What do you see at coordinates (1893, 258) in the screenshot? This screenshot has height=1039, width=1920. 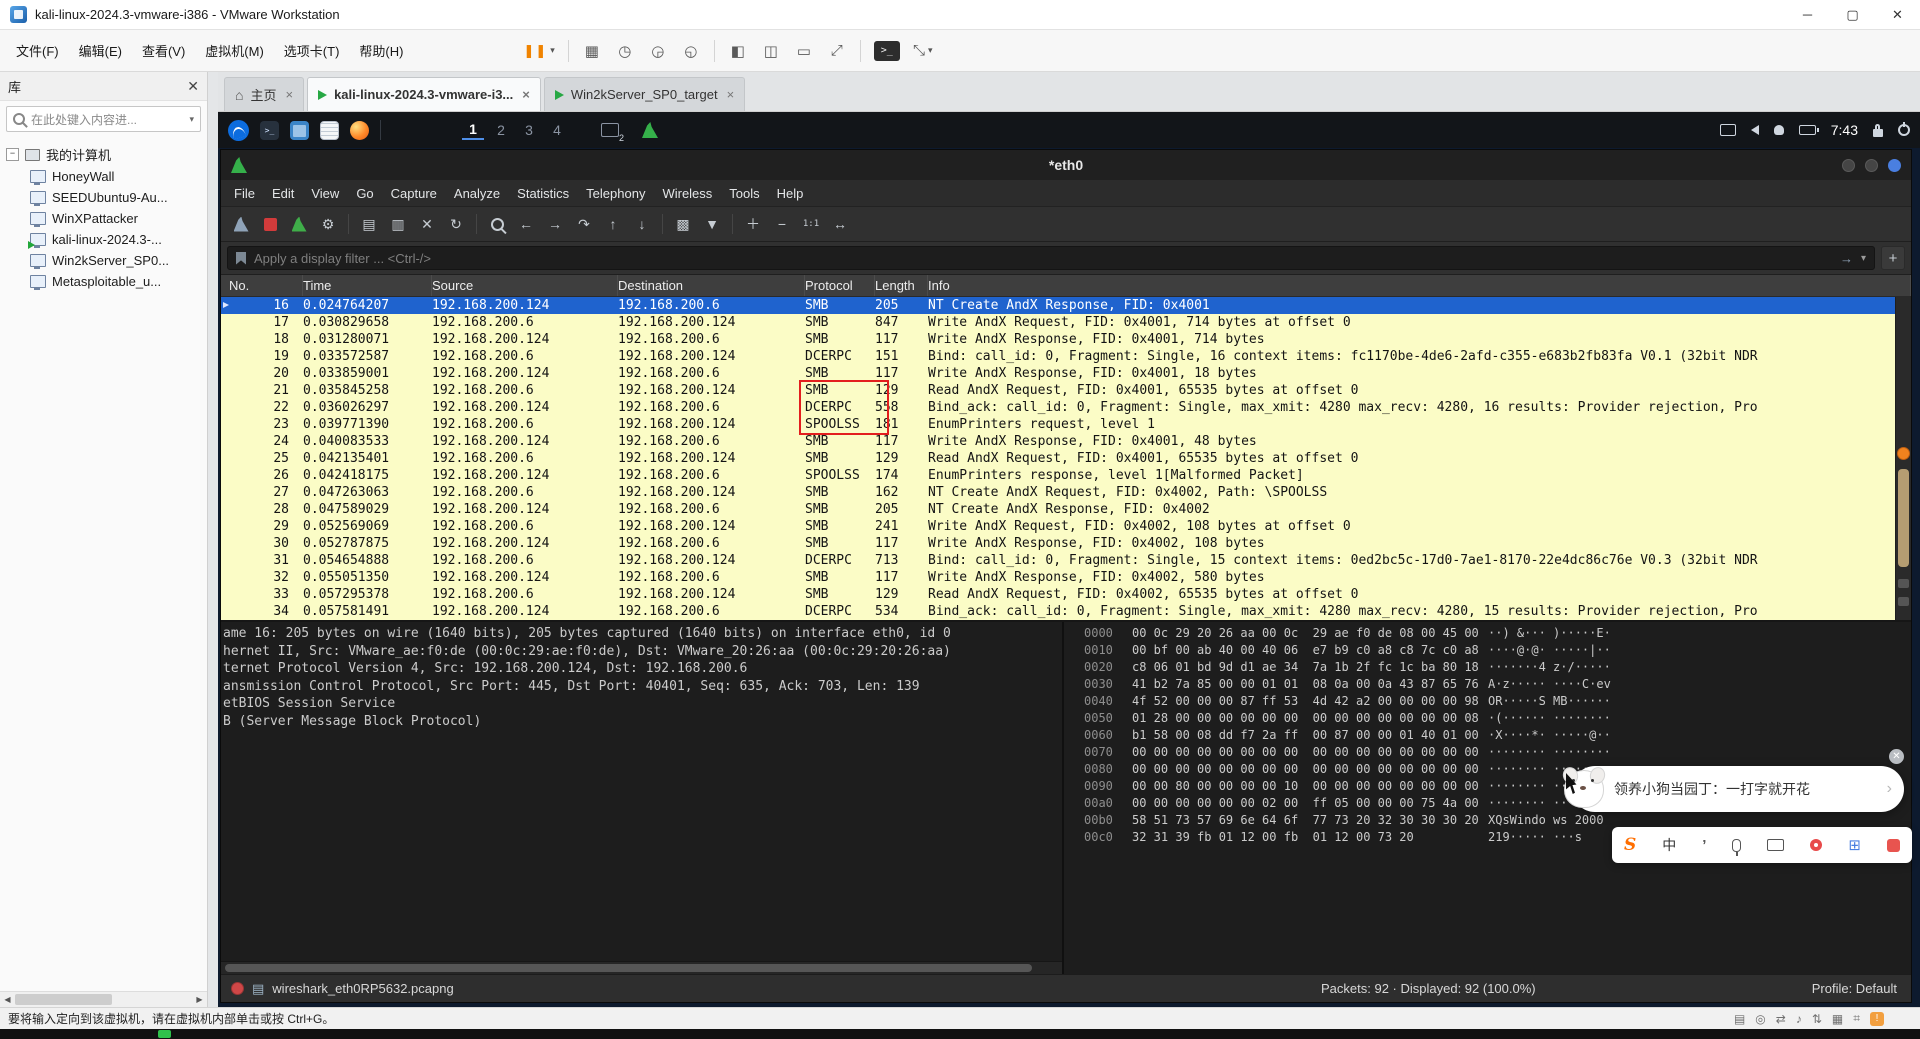 I see `add-filter-button: +` at bounding box center [1893, 258].